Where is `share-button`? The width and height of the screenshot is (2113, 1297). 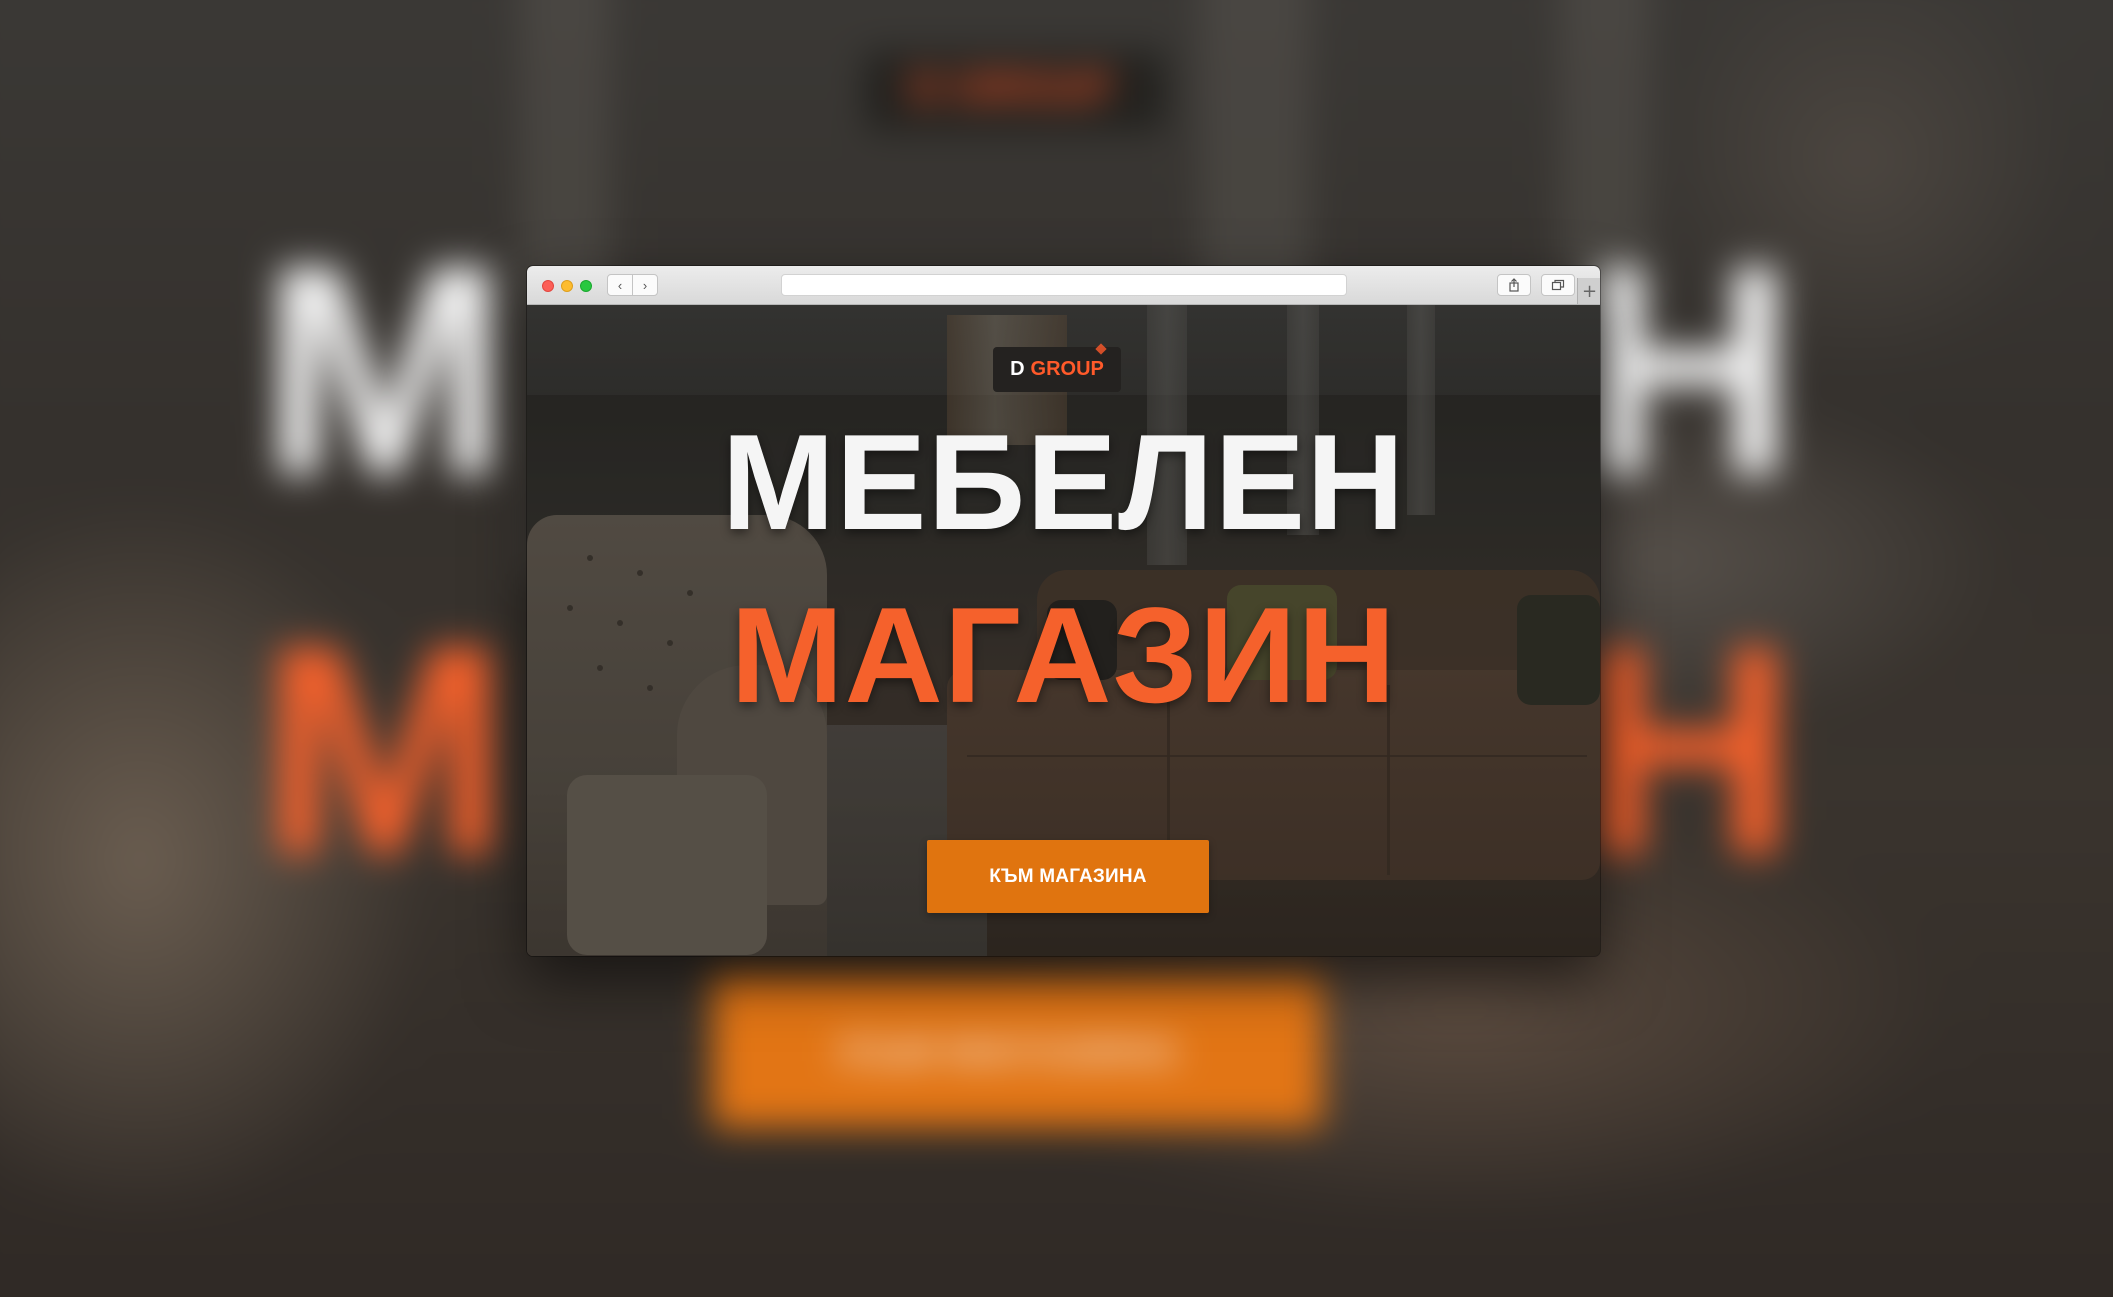 share-button is located at coordinates (1514, 285).